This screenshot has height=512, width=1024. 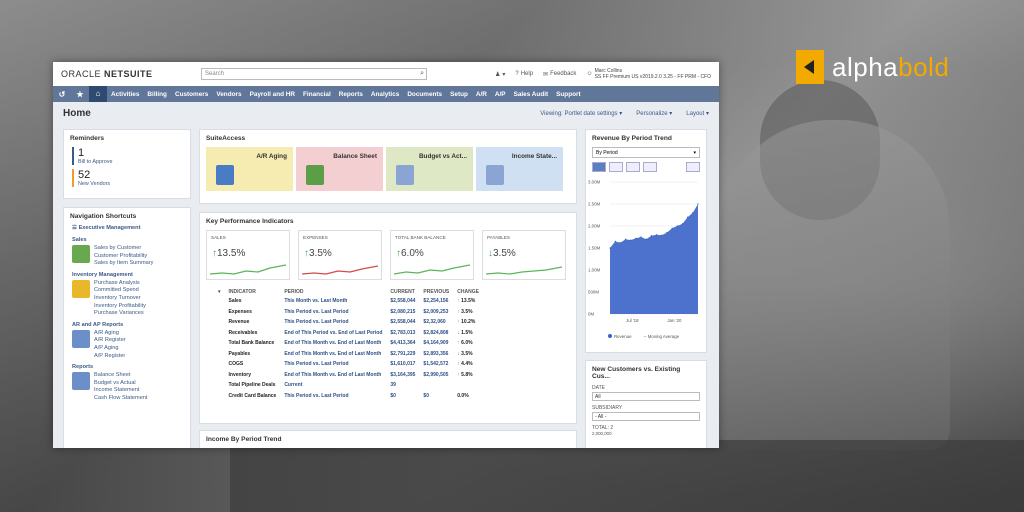 I want to click on period-select: By Period ▾, so click(x=646, y=152).